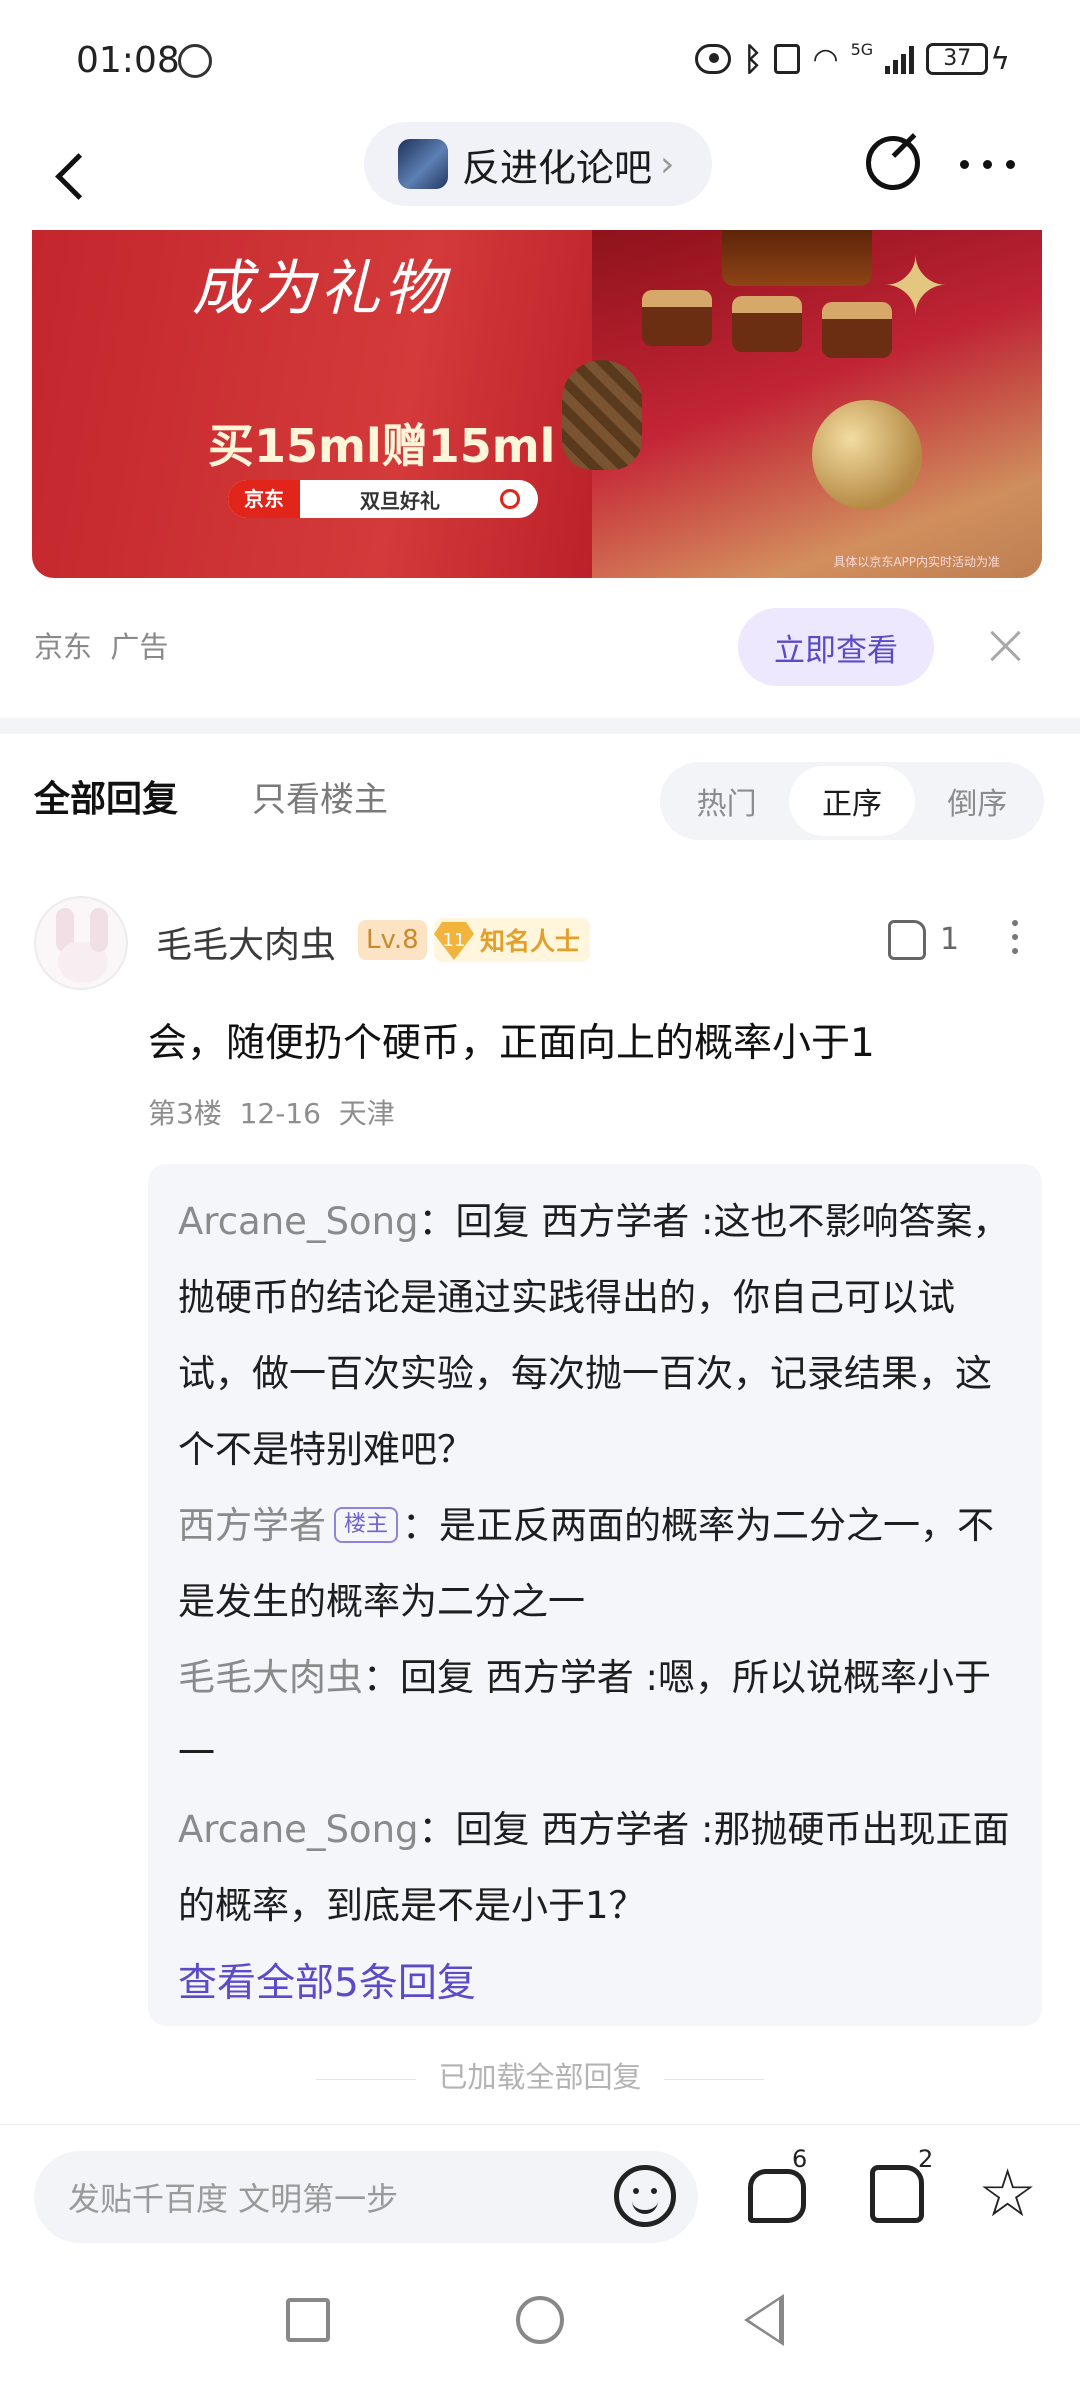 Image resolution: width=1080 pixels, height=2388 pixels. I want to click on ad-search-text: 双旦好礼, so click(400, 500).